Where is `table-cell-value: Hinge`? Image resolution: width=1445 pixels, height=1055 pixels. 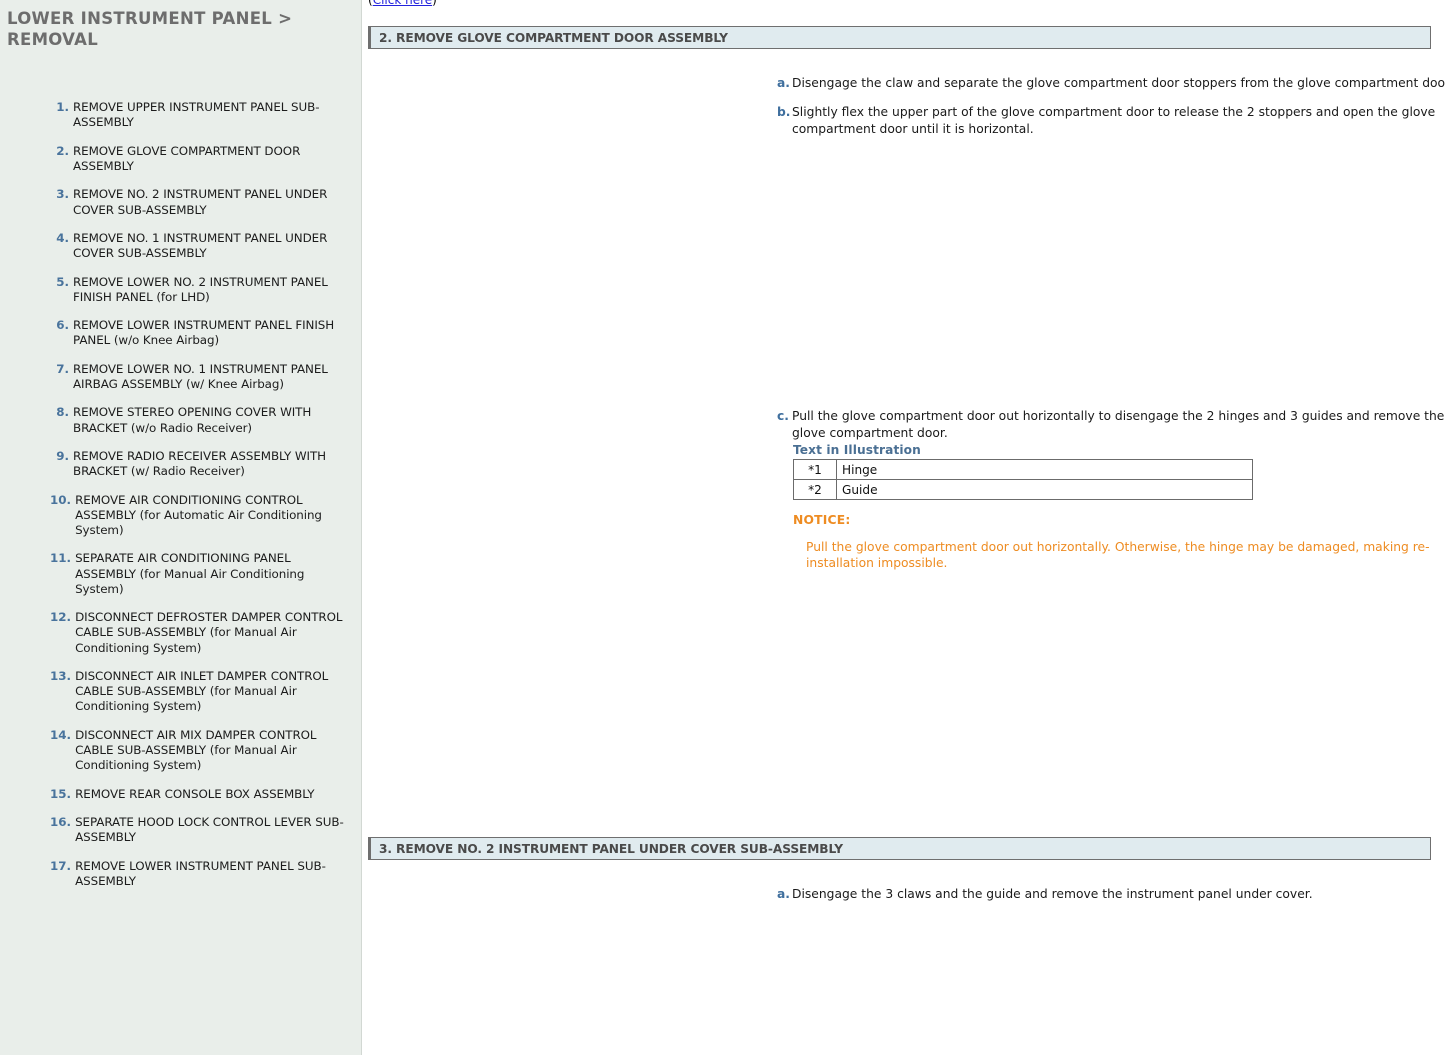 table-cell-value: Hinge is located at coordinates (1044, 469).